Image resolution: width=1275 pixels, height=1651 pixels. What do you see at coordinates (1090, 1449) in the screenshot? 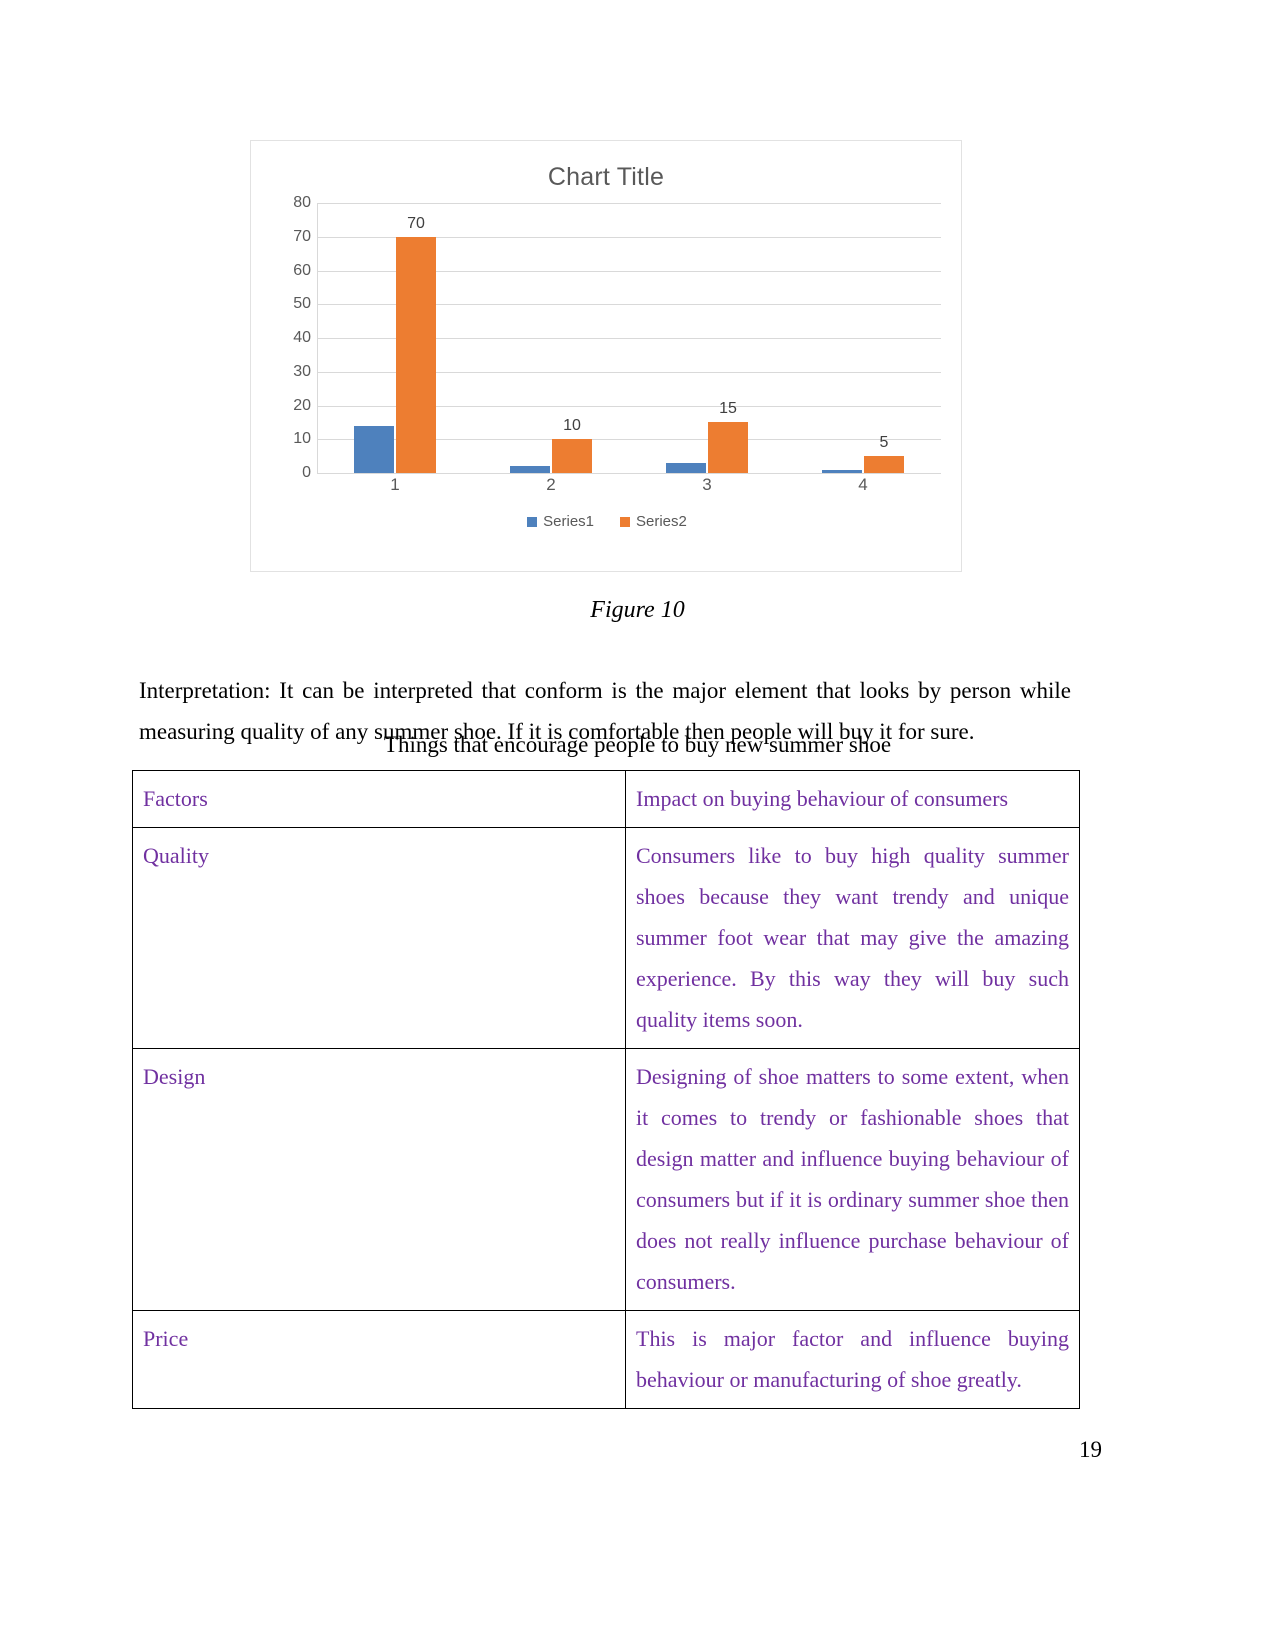
I see `page-number: 19` at bounding box center [1090, 1449].